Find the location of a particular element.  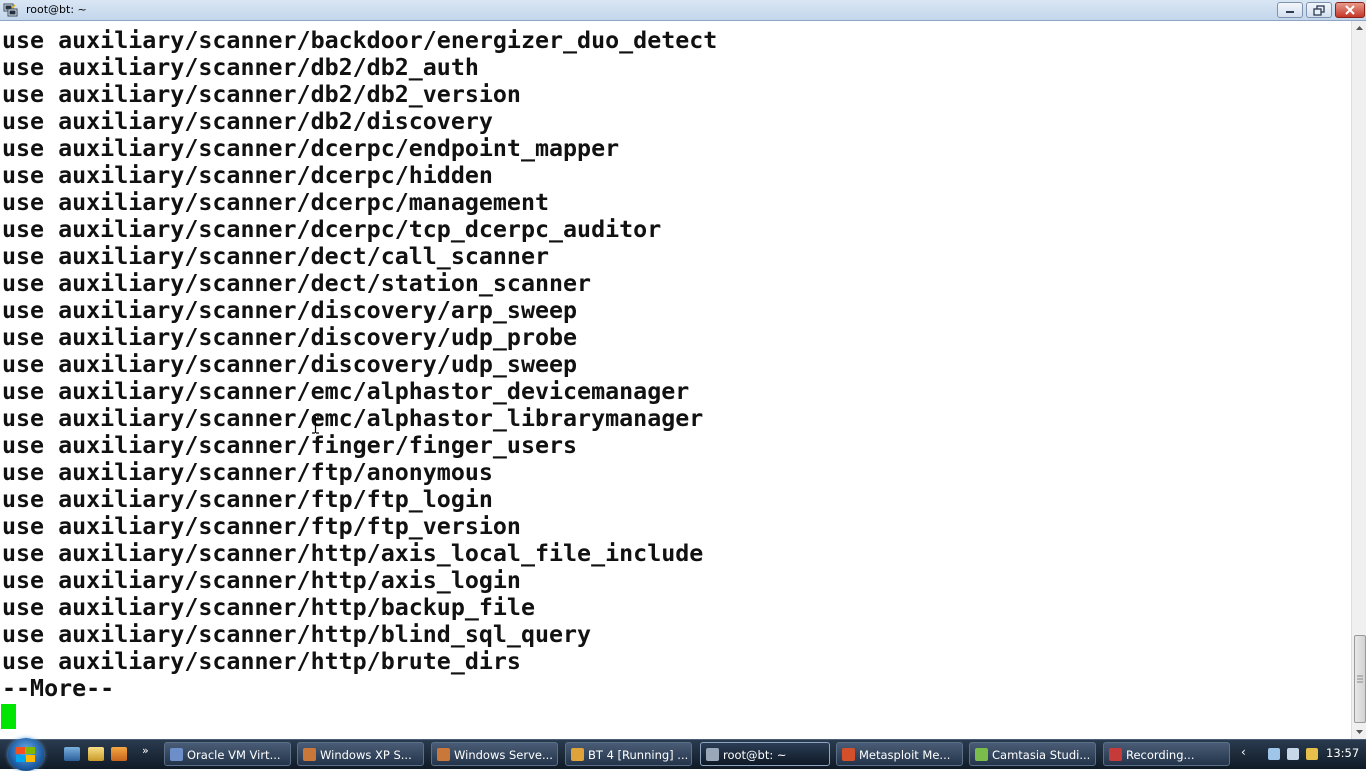

terminal-line: use auxiliary/scanner/dect/call_scanner is located at coordinates (276, 256).